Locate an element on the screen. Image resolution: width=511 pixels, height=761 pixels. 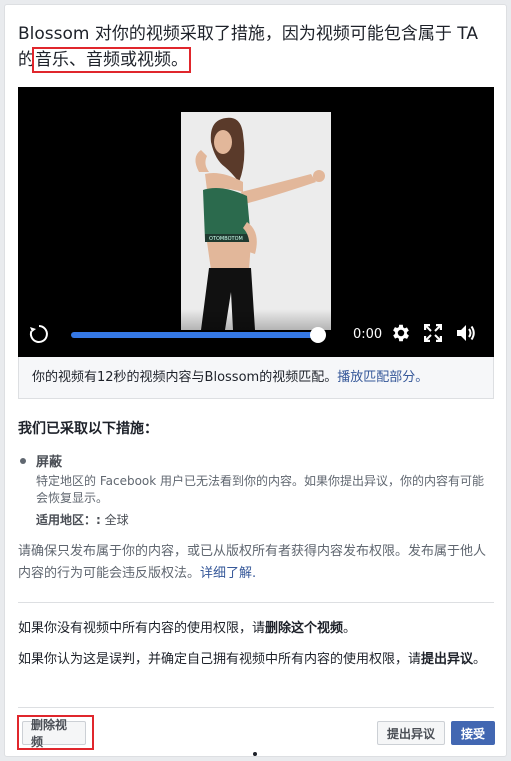
delete-guidance: 如果你没有视频中所有内容的使用权限，请删除这个视频。 is located at coordinates (256, 629).